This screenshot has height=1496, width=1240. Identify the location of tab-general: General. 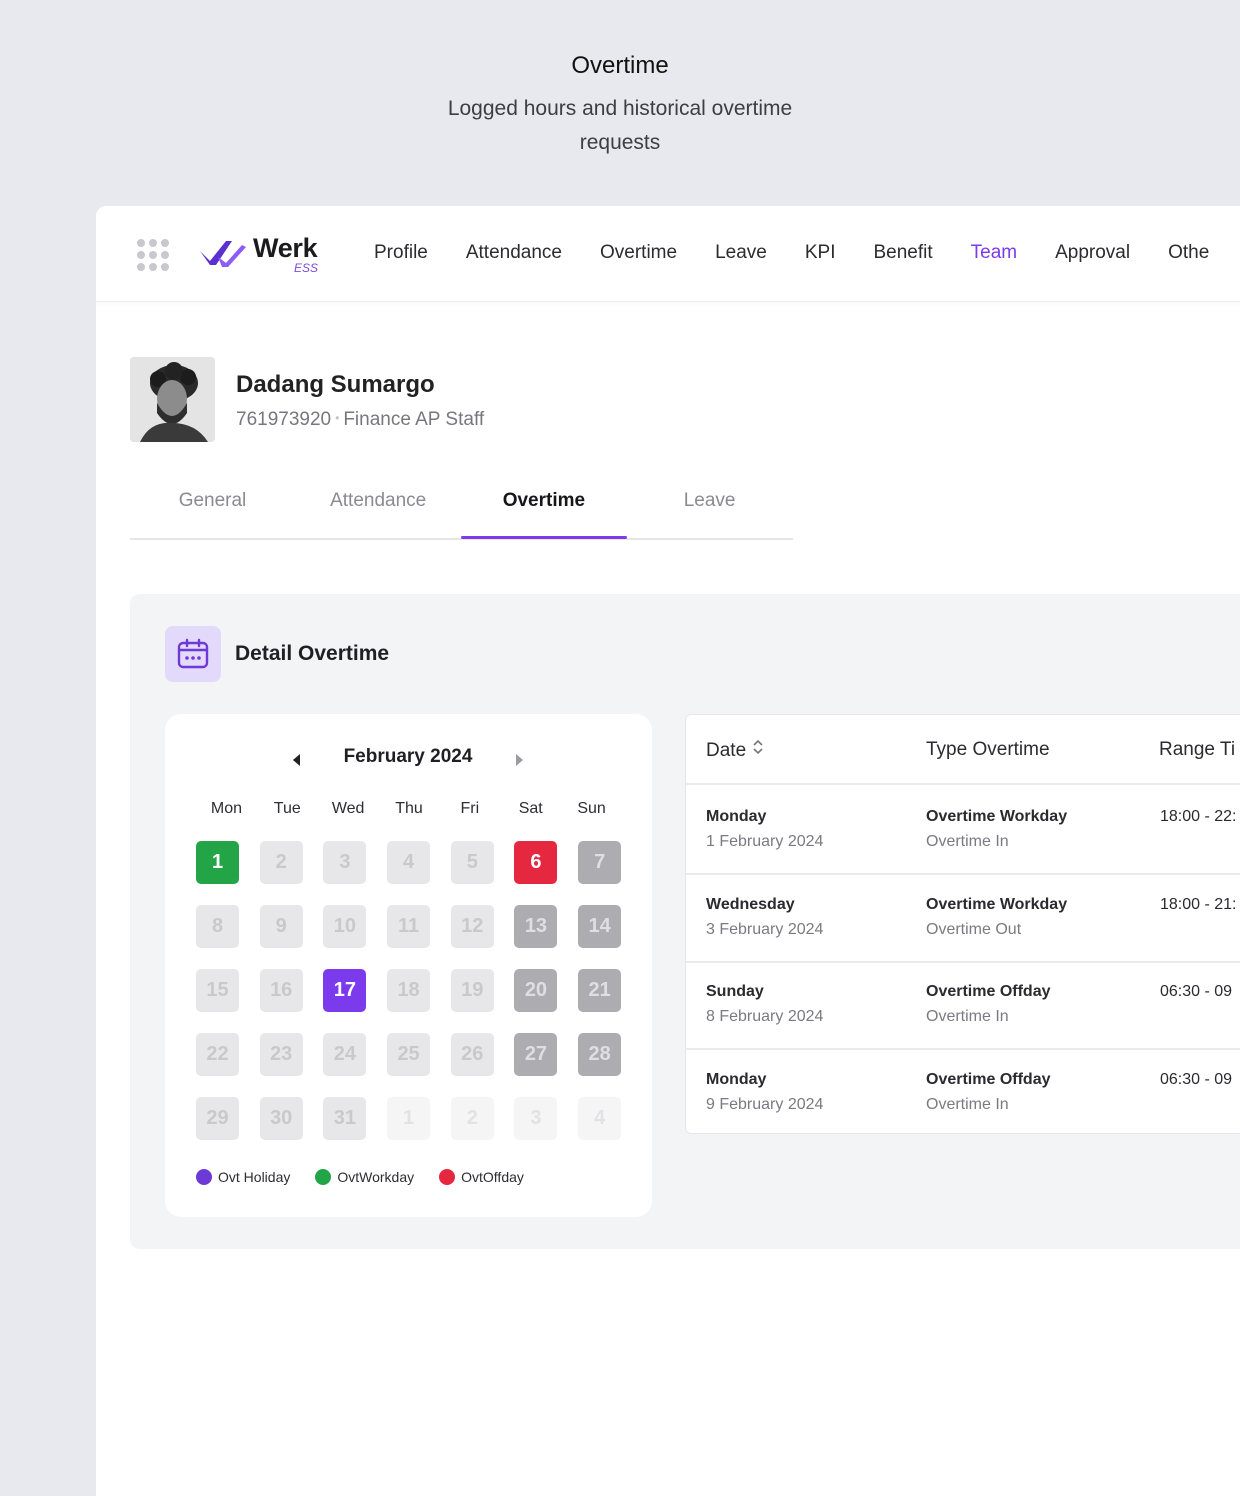
(212, 501).